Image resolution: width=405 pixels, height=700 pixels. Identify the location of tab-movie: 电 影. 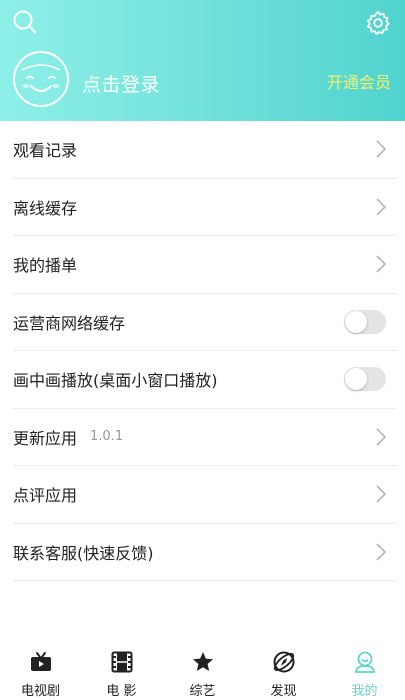
(121, 672).